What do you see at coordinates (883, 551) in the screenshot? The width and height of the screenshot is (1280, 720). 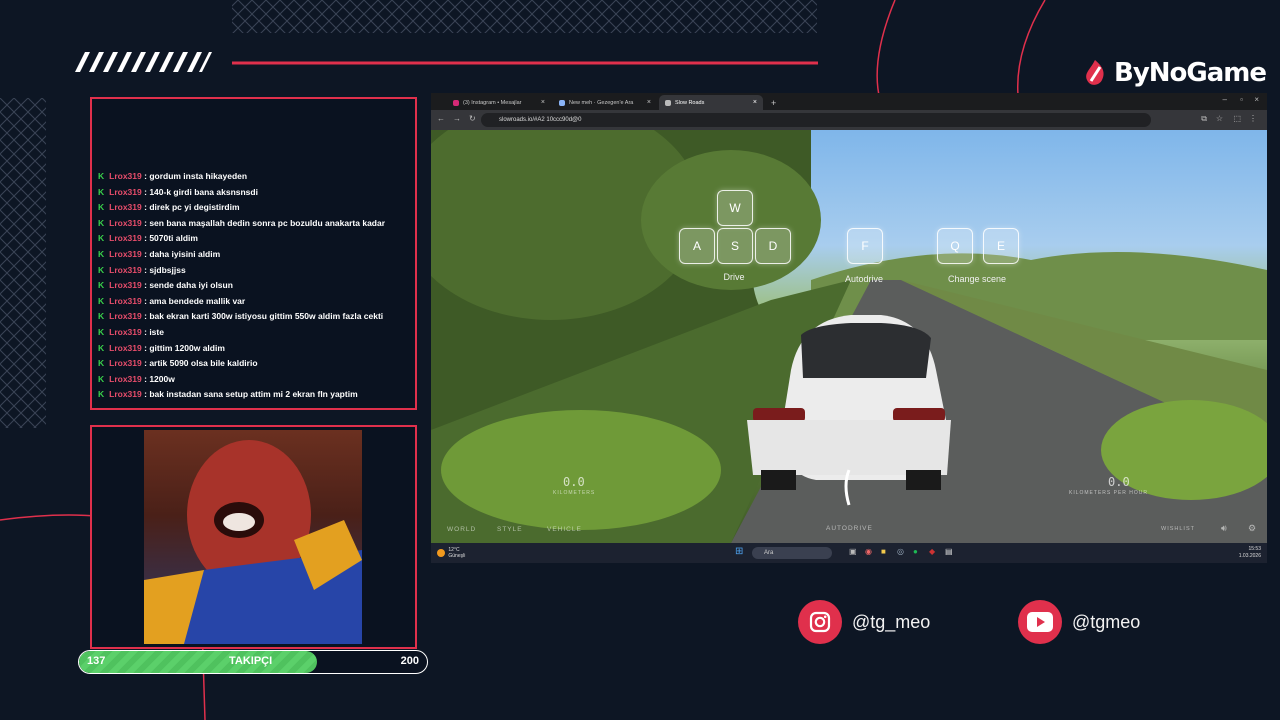 I see `folder-icon: ■` at bounding box center [883, 551].